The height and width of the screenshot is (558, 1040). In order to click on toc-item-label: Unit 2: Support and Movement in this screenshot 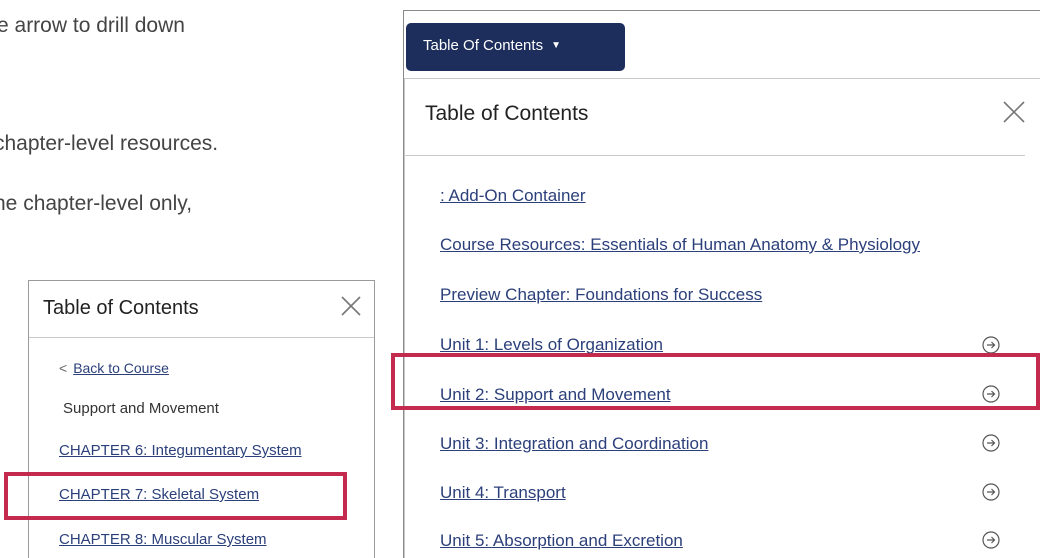, I will do `click(555, 394)`.